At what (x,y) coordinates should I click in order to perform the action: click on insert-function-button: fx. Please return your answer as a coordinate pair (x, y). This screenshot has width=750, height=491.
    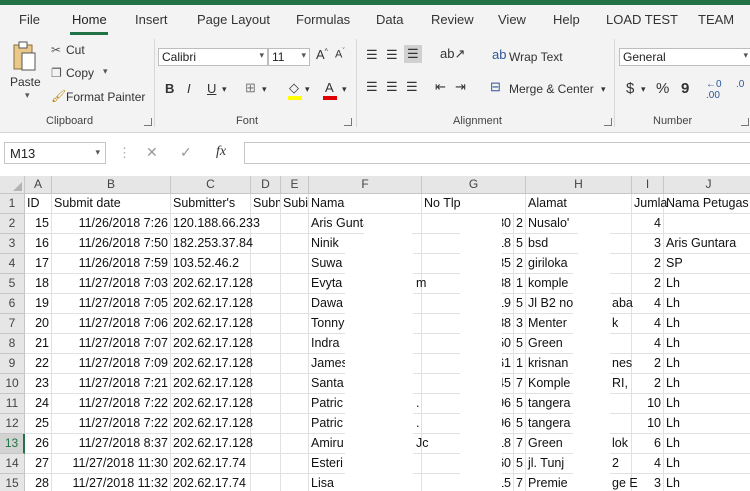
    Looking at the image, I should click on (221, 152).